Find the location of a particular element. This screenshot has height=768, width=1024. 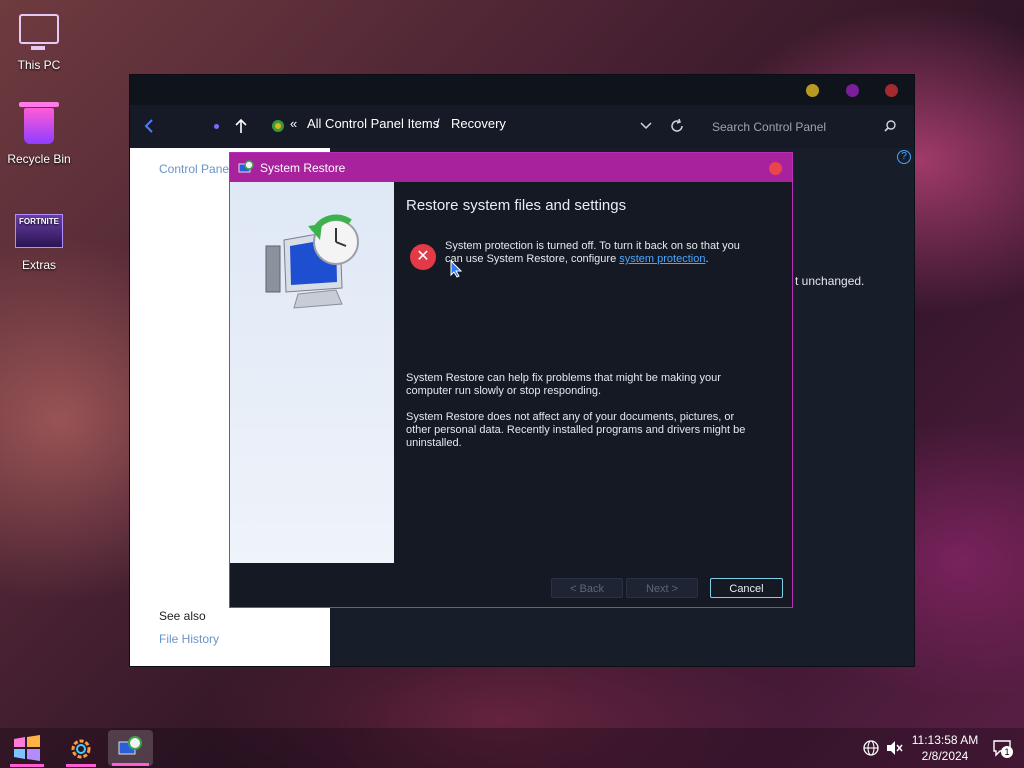

dialog-side-panel is located at coordinates (312, 372).